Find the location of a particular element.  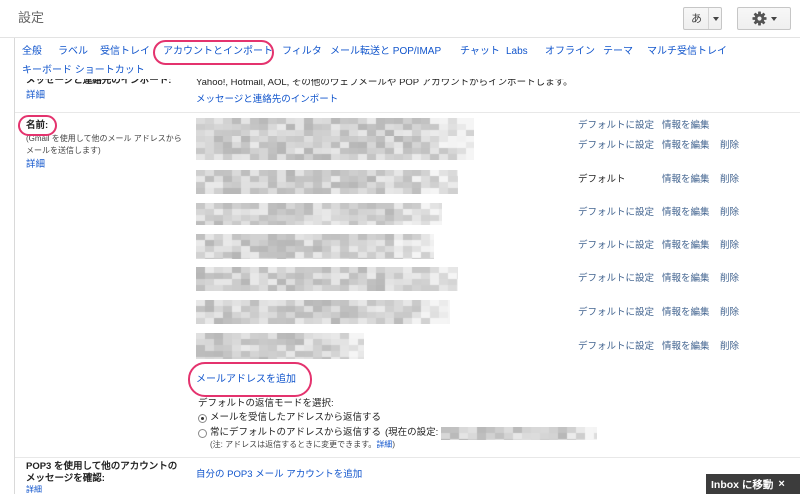

settings-button is located at coordinates (764, 18).